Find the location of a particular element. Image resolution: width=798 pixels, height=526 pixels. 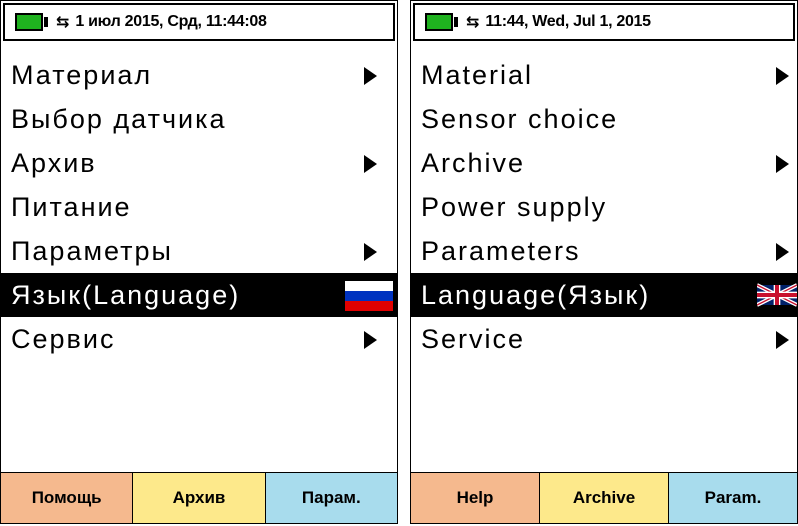

menu-item-sensor-choice: Выбор датчика is located at coordinates (199, 119).